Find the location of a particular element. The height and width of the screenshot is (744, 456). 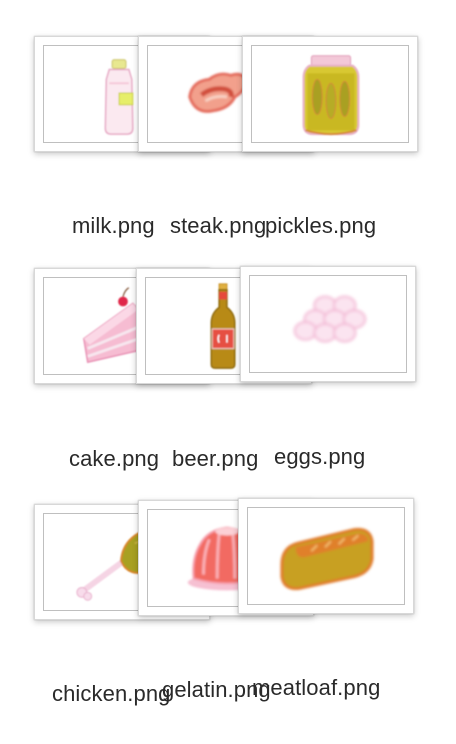

file-label-pickles: pickles.png is located at coordinates (320, 226).